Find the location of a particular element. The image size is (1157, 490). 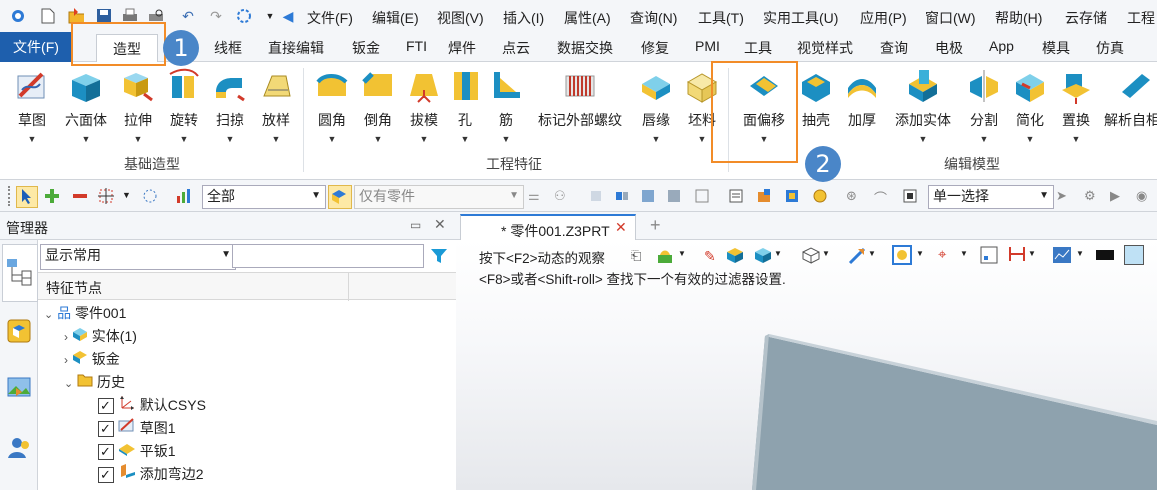

lip-button: 唇缘 ▼ is located at coordinates (656, 106).